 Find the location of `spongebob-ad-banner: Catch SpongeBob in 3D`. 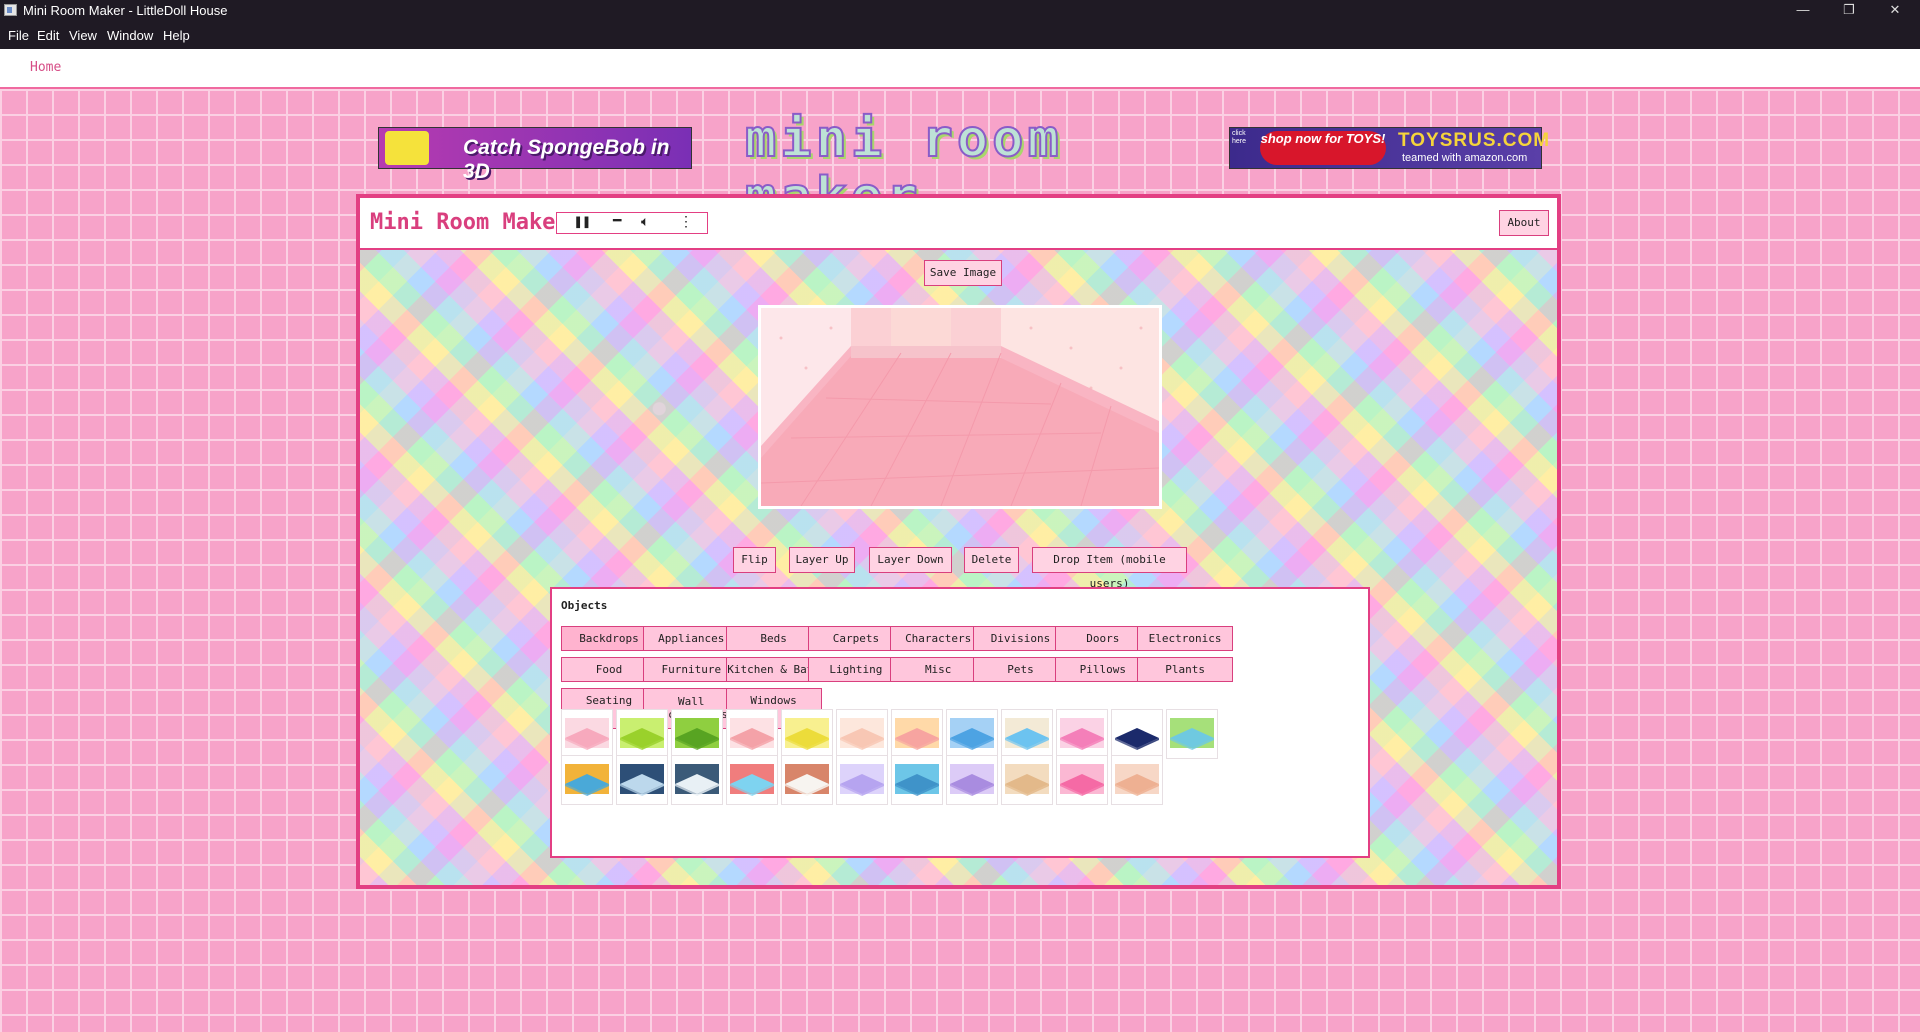

spongebob-ad-banner: Catch SpongeBob in 3D is located at coordinates (535, 155).